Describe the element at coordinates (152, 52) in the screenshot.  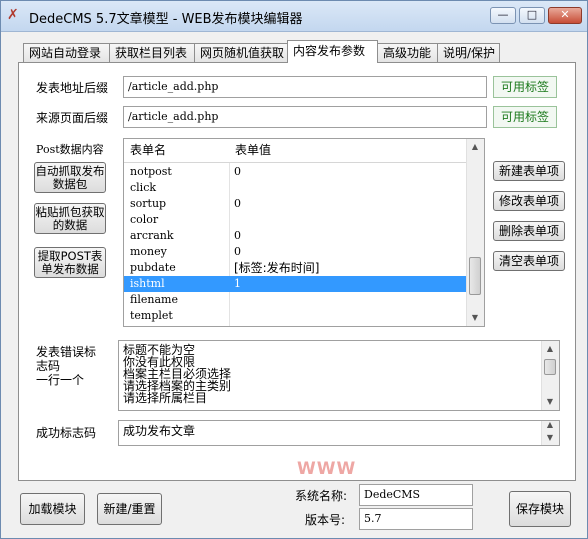
I see `tab-get-categories: 获取栏目列表` at that location.